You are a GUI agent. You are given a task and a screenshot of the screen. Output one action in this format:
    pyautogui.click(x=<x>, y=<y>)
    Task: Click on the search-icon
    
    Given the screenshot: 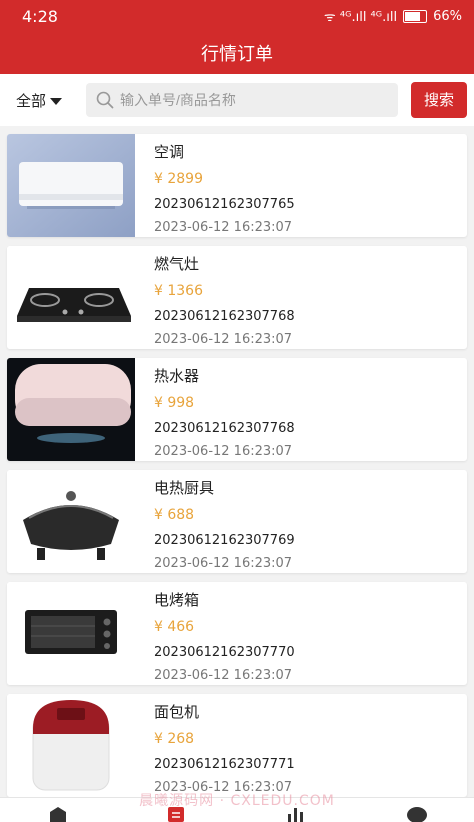 What is the action you would take?
    pyautogui.click(x=105, y=100)
    